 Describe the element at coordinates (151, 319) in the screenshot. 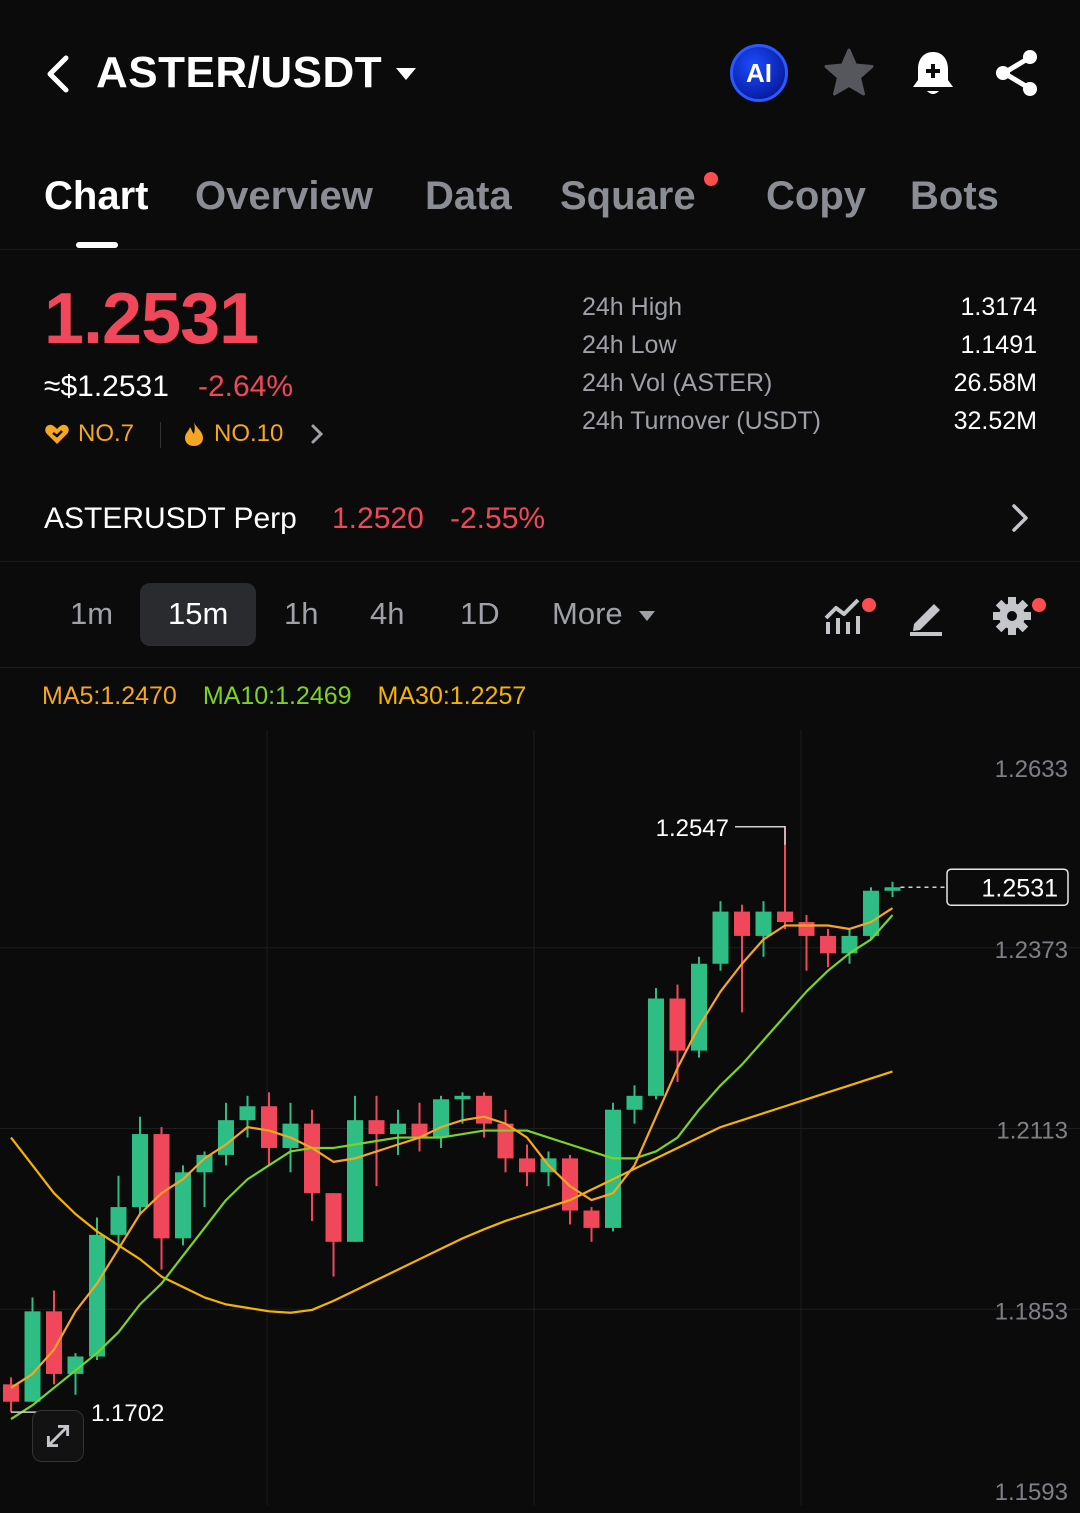

I see `last-price: 1.2531` at that location.